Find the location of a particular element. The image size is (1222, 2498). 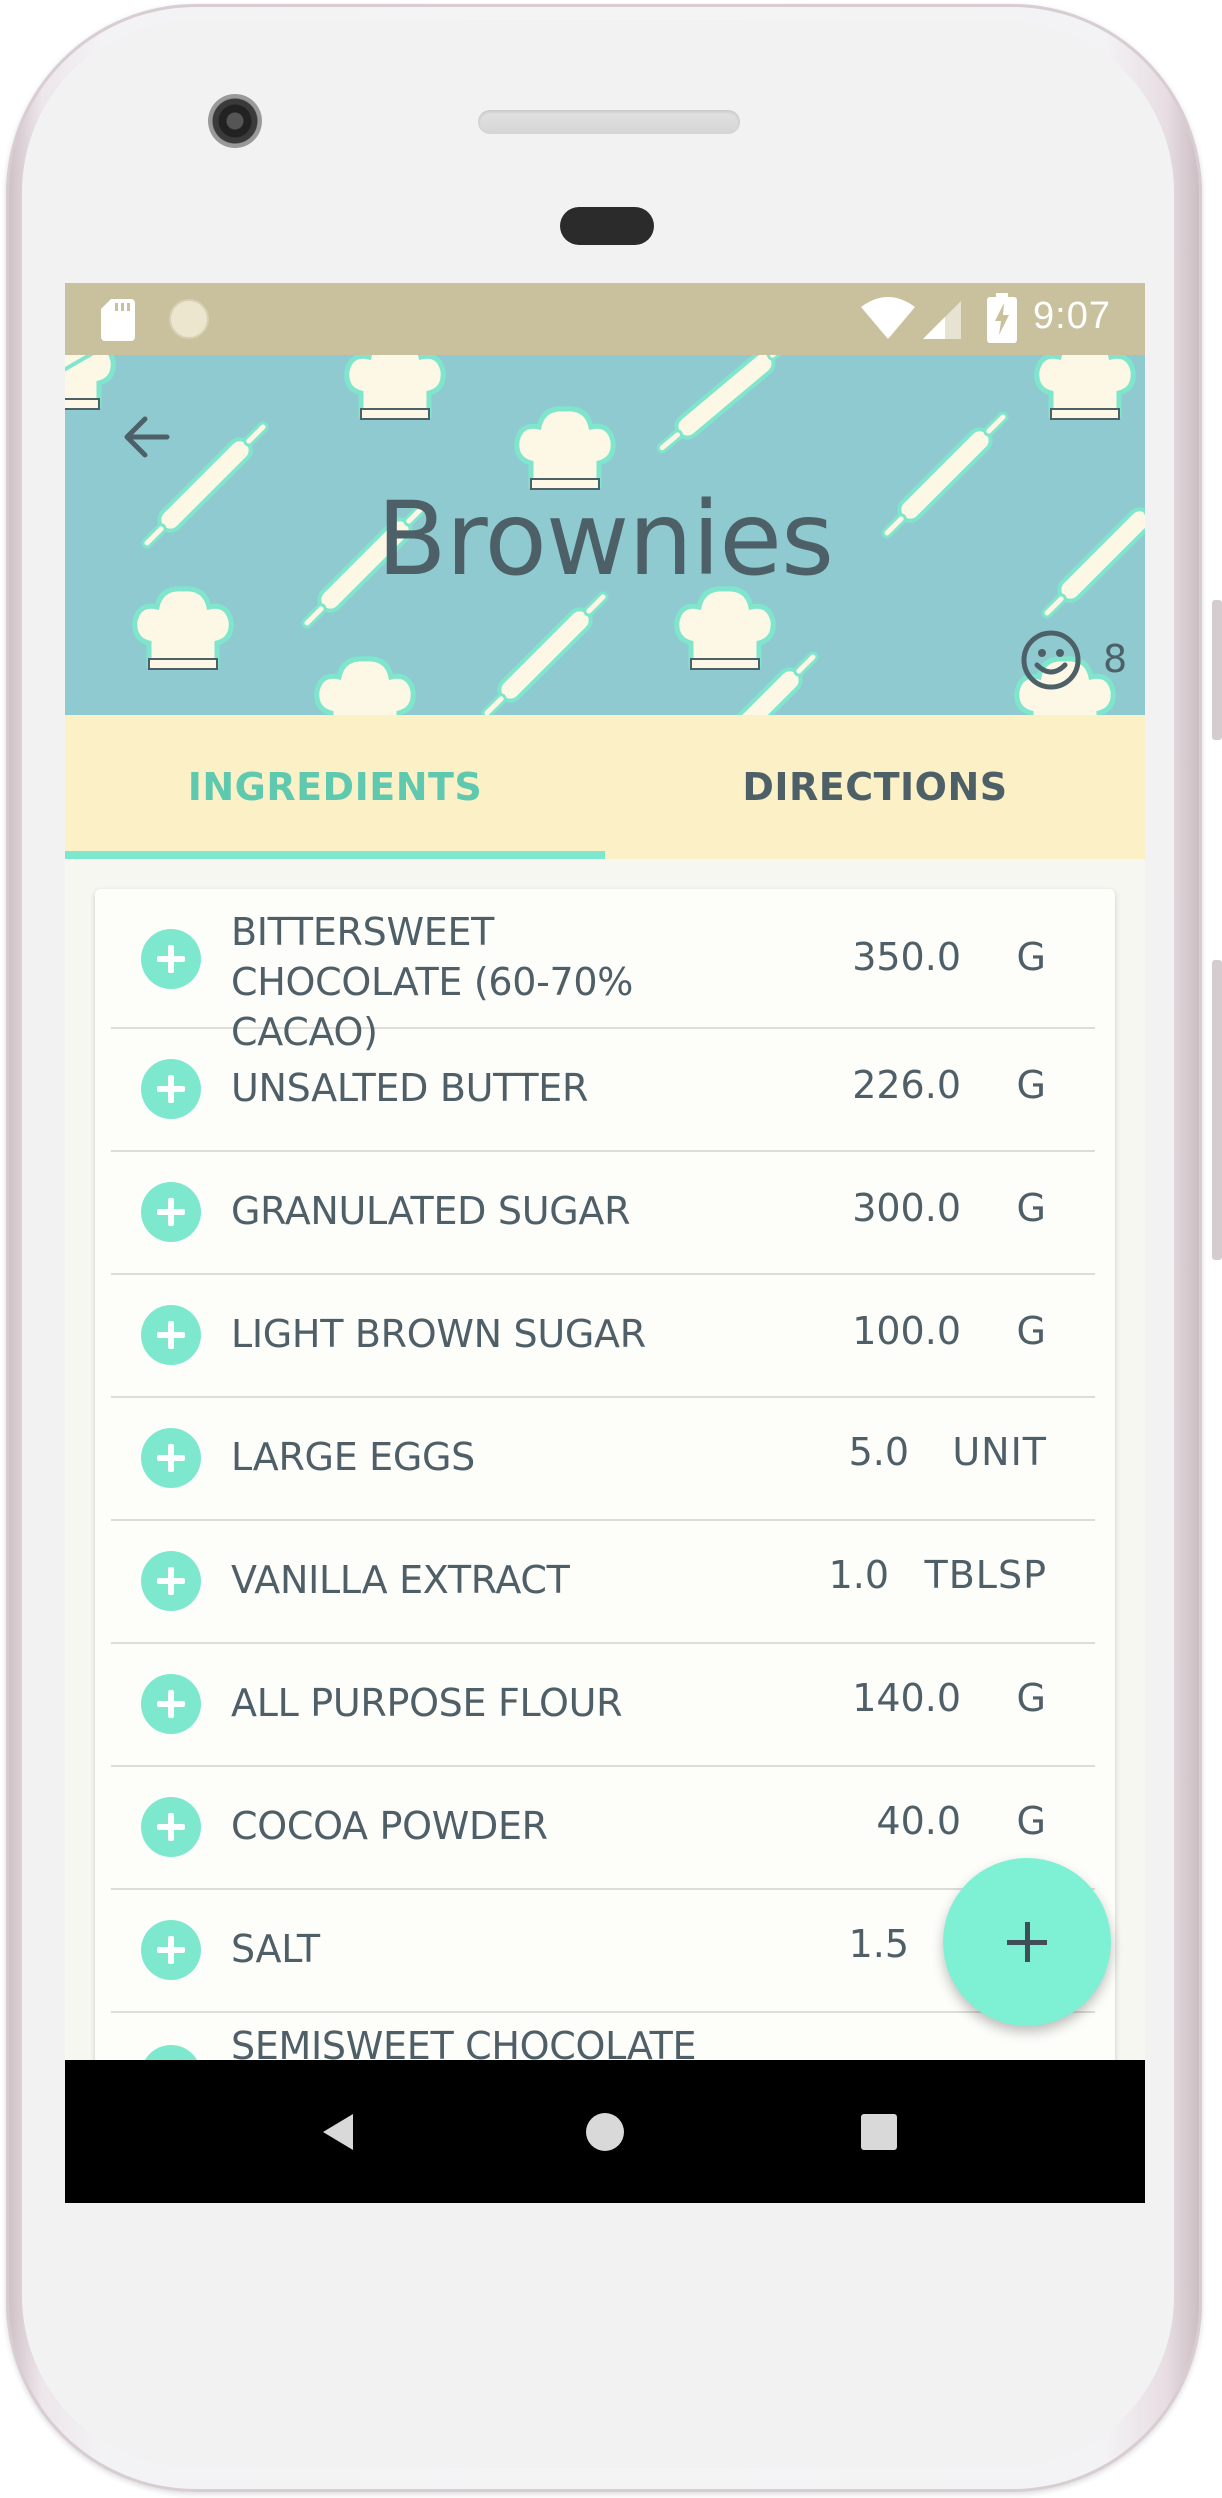

ingredient-quantity: 5.0 is located at coordinates (878, 1452).